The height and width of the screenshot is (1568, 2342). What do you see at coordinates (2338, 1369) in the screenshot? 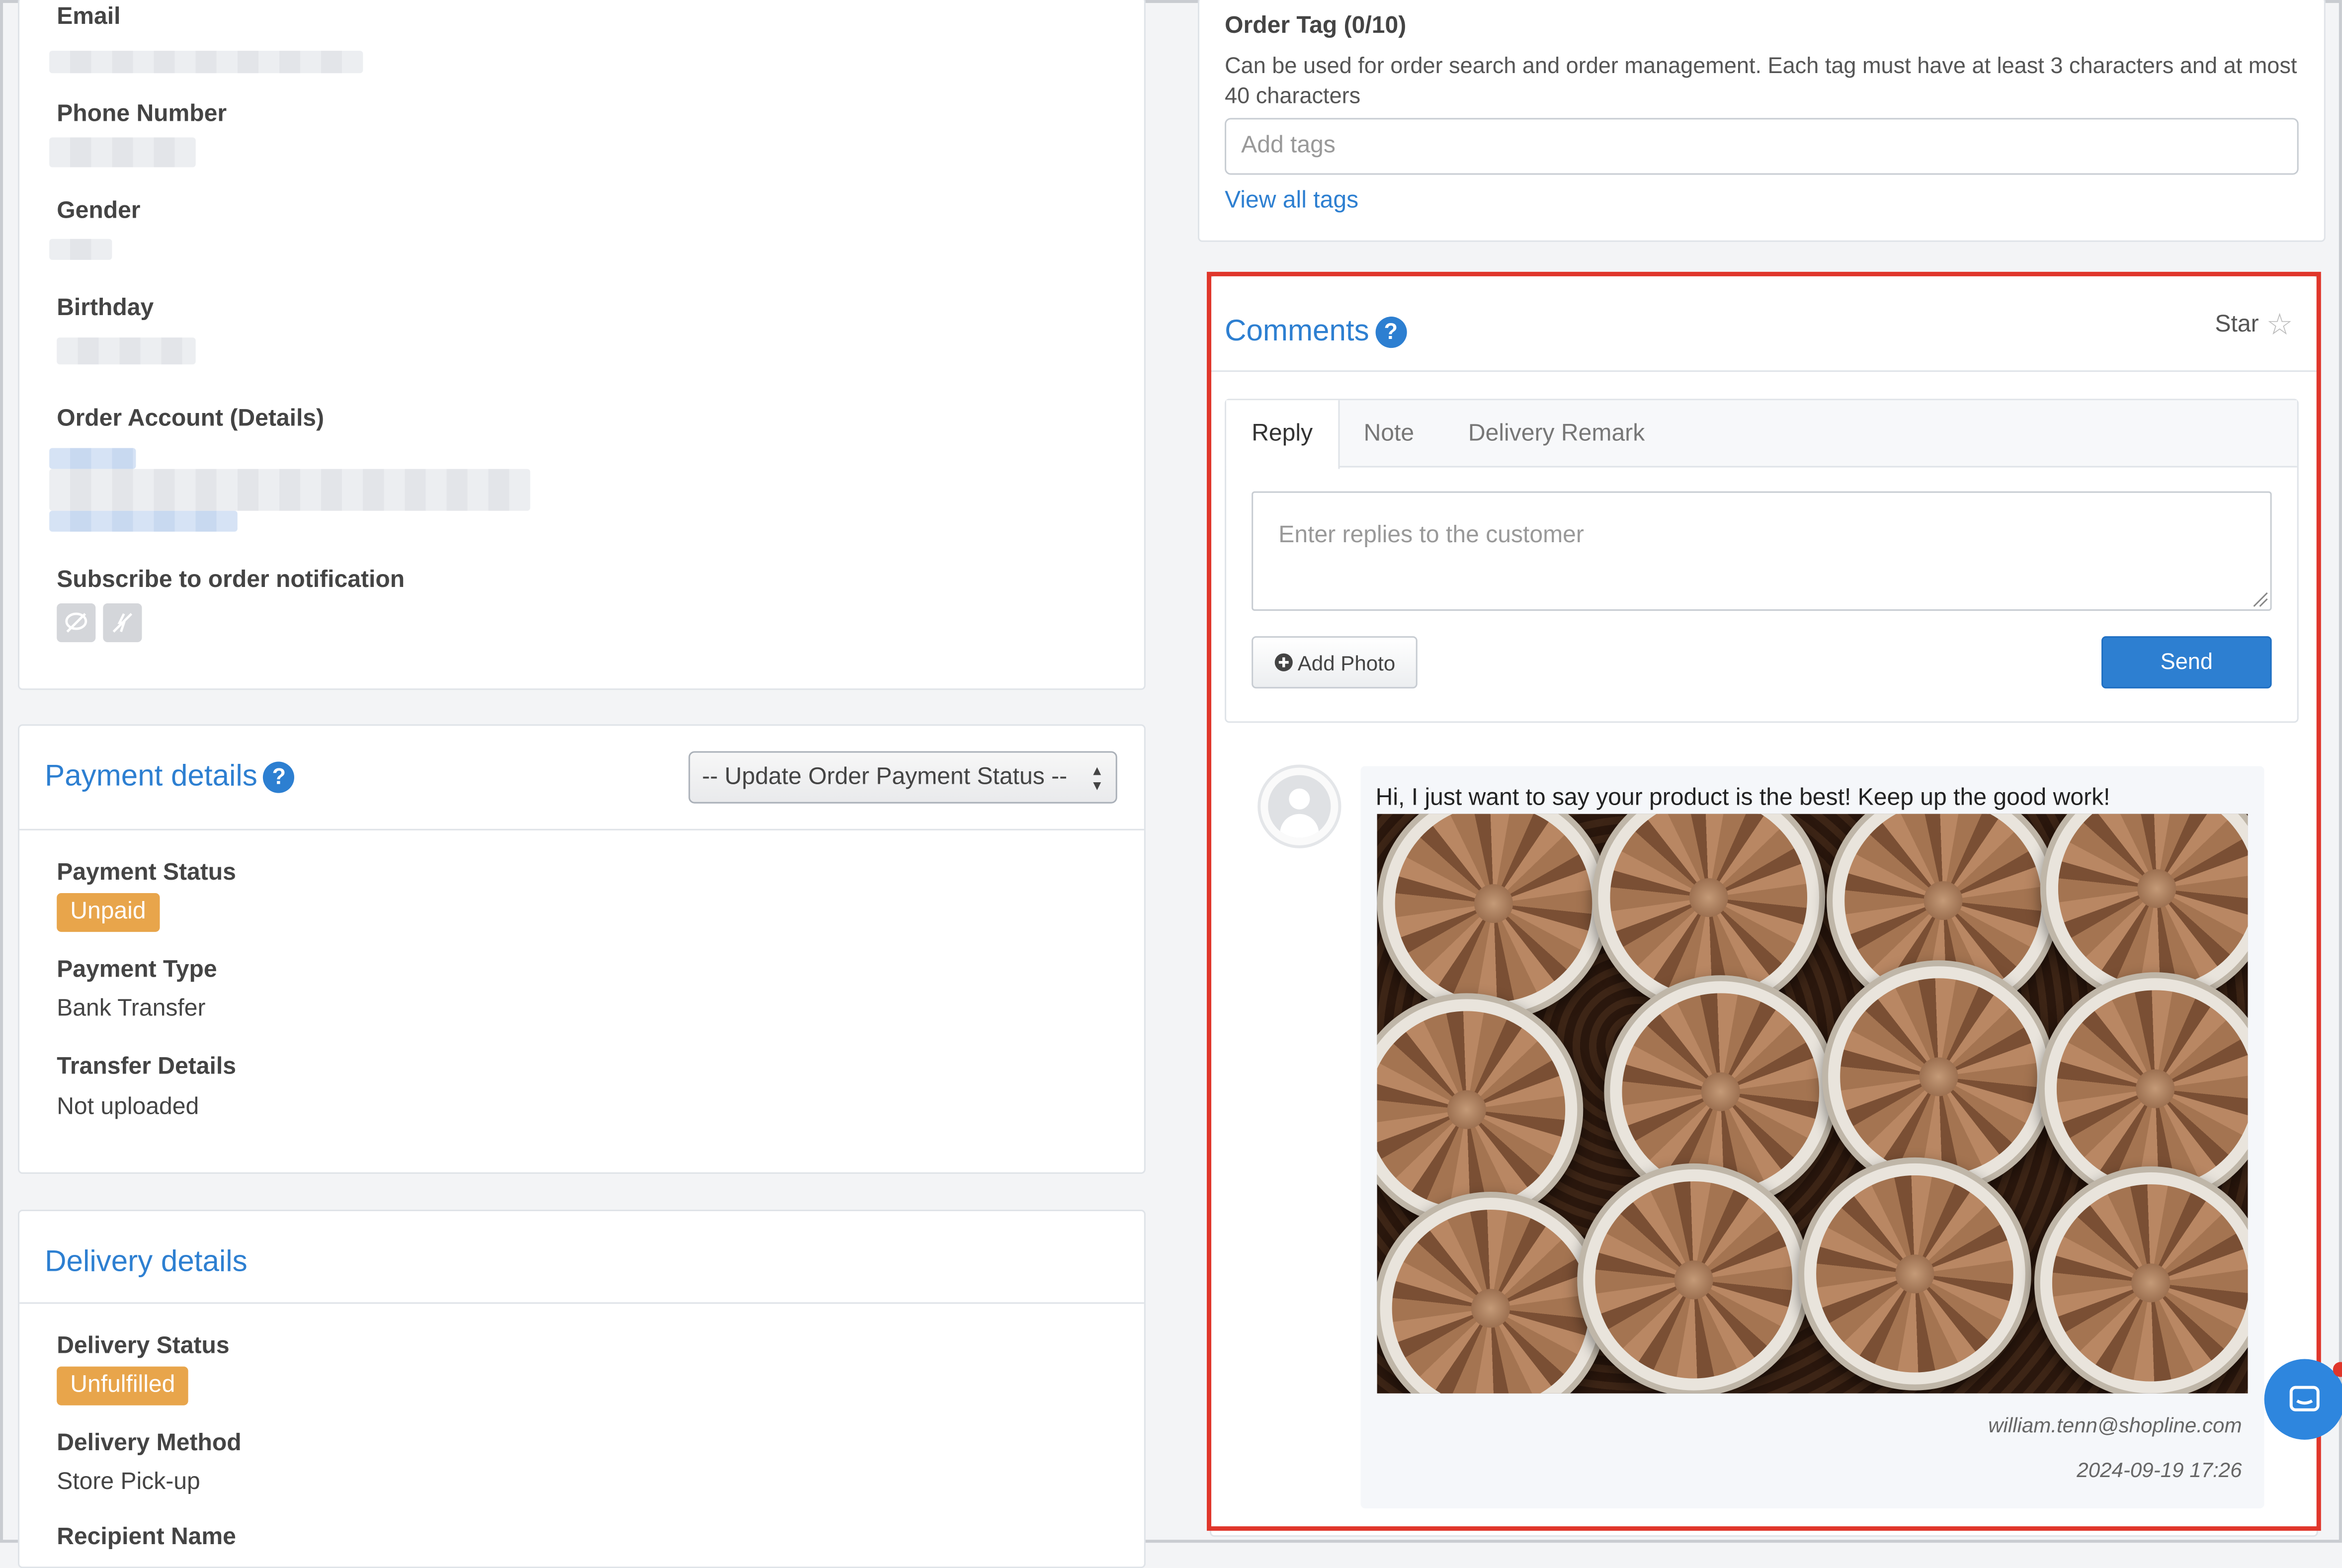
I see `notification-dot` at bounding box center [2338, 1369].